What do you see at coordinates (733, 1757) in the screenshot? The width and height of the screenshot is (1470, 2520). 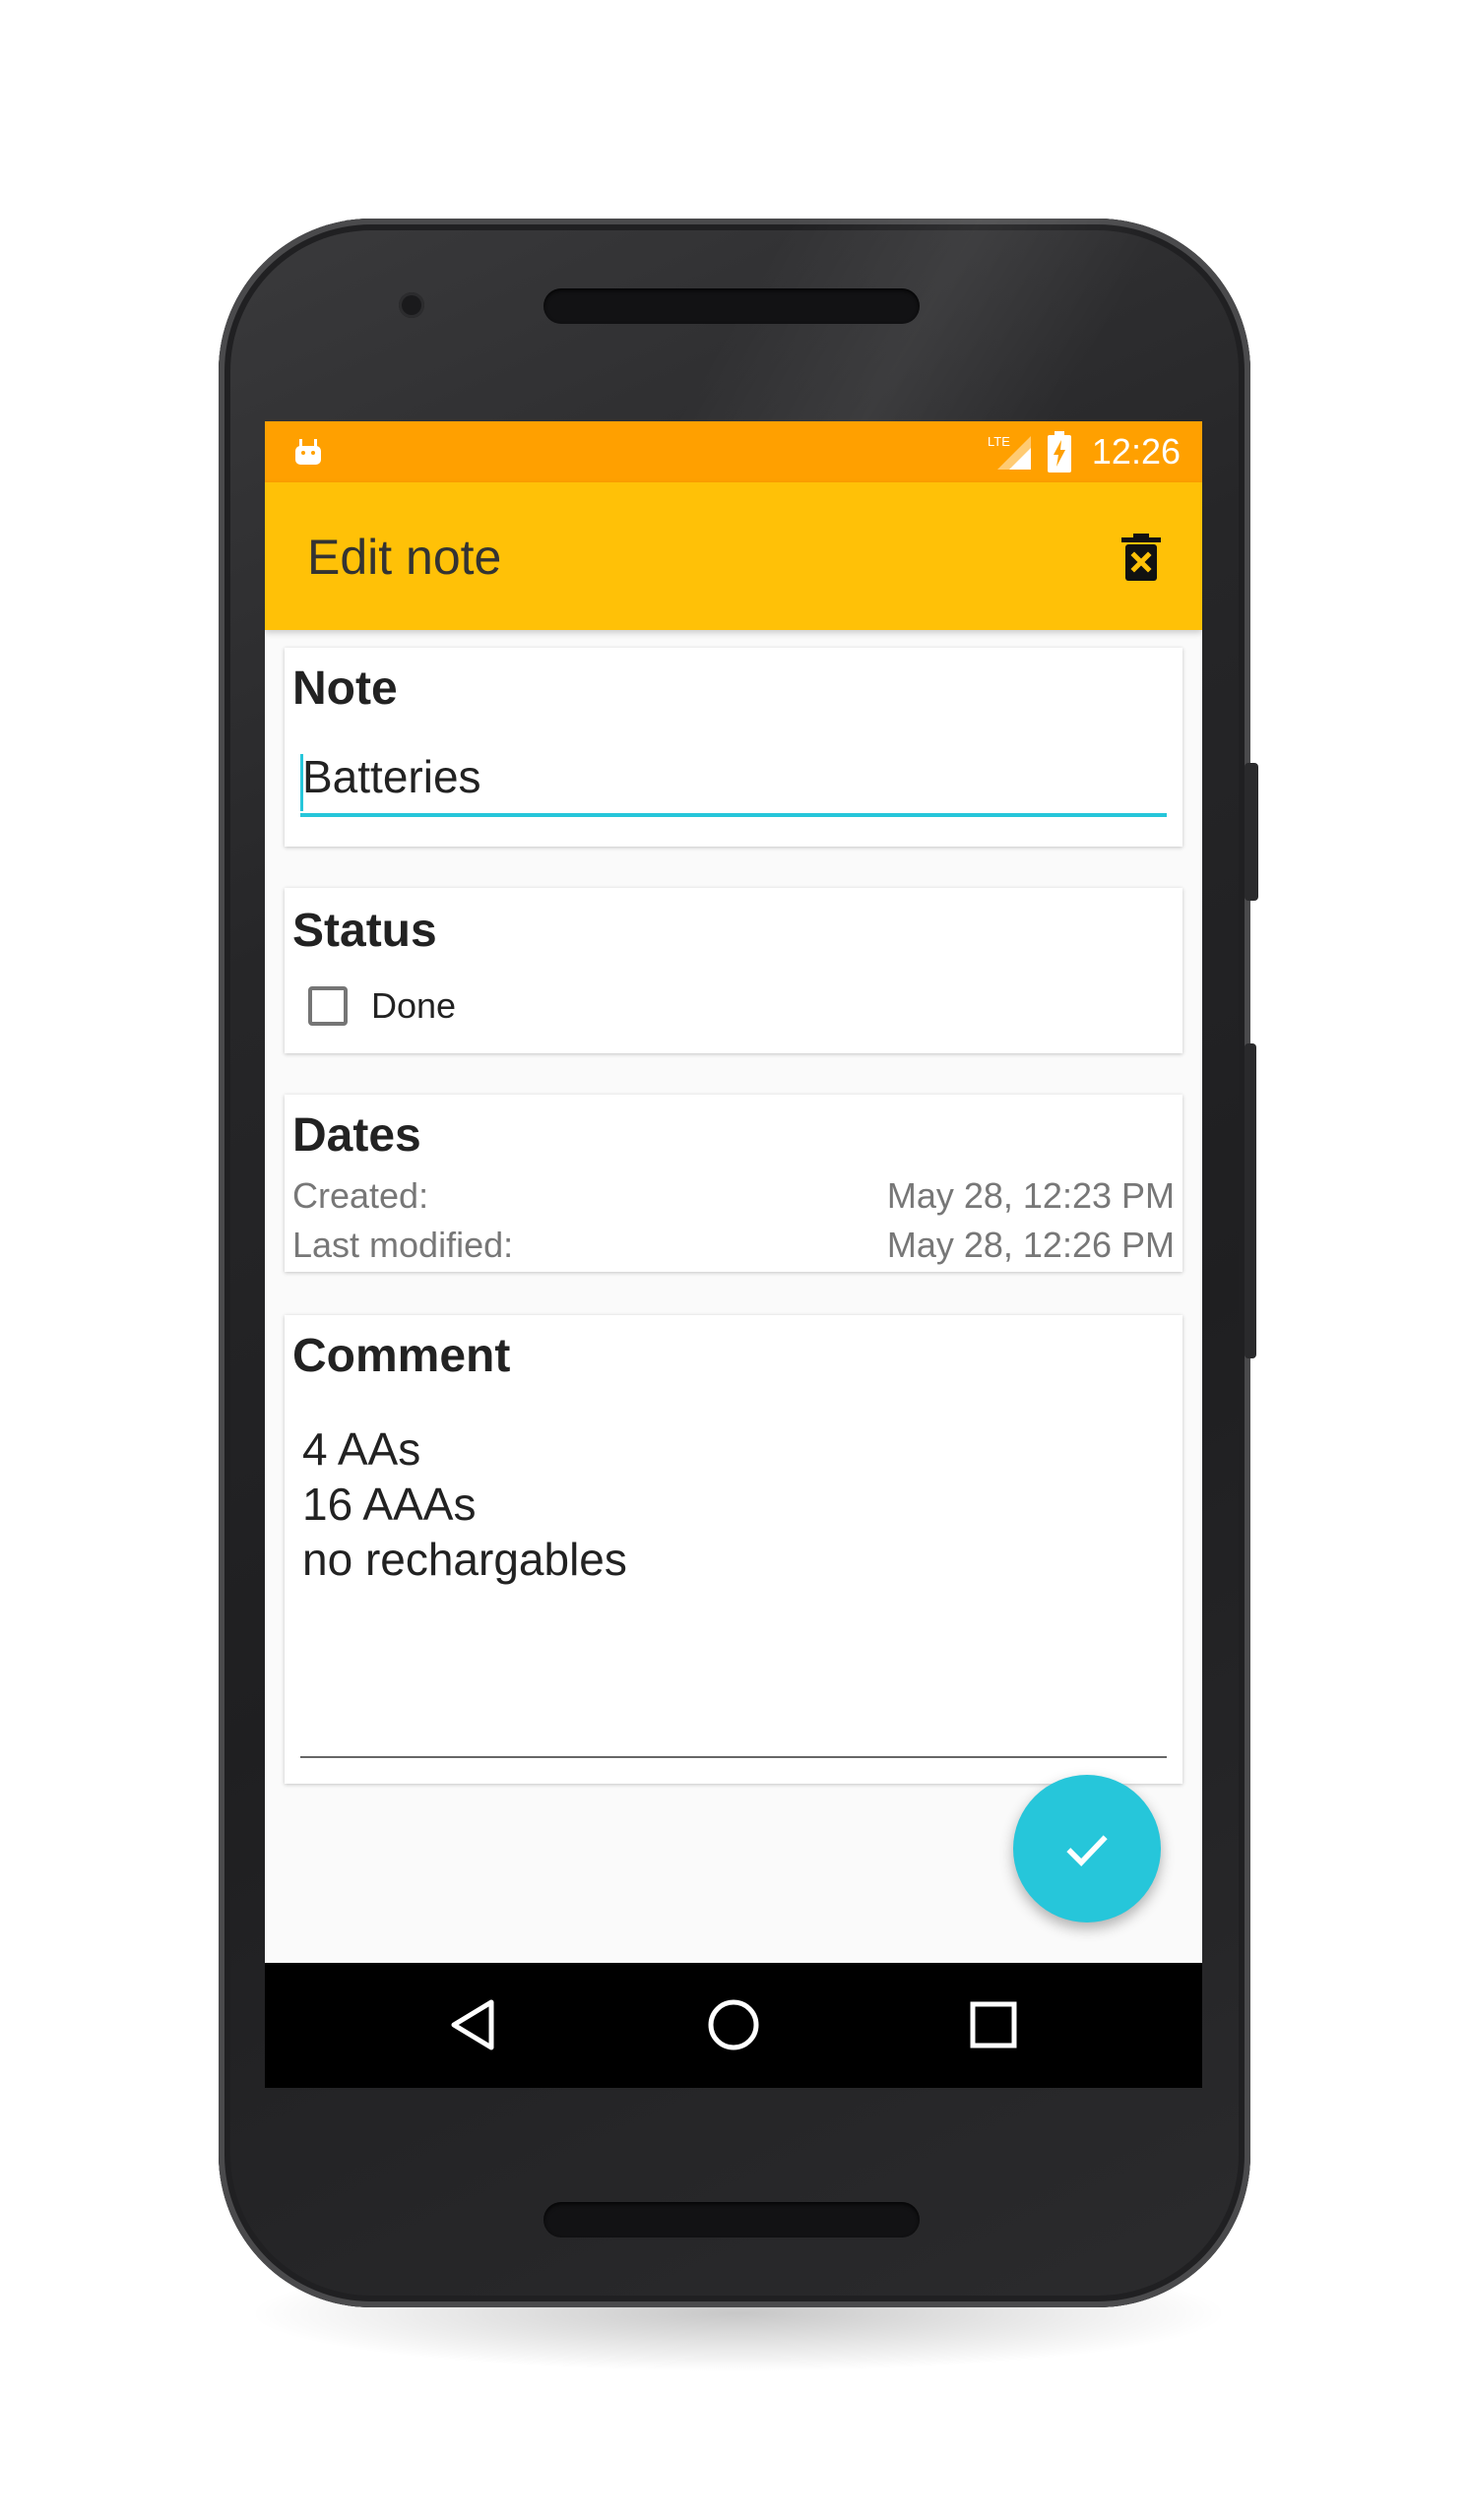 I see `comment-underline` at bounding box center [733, 1757].